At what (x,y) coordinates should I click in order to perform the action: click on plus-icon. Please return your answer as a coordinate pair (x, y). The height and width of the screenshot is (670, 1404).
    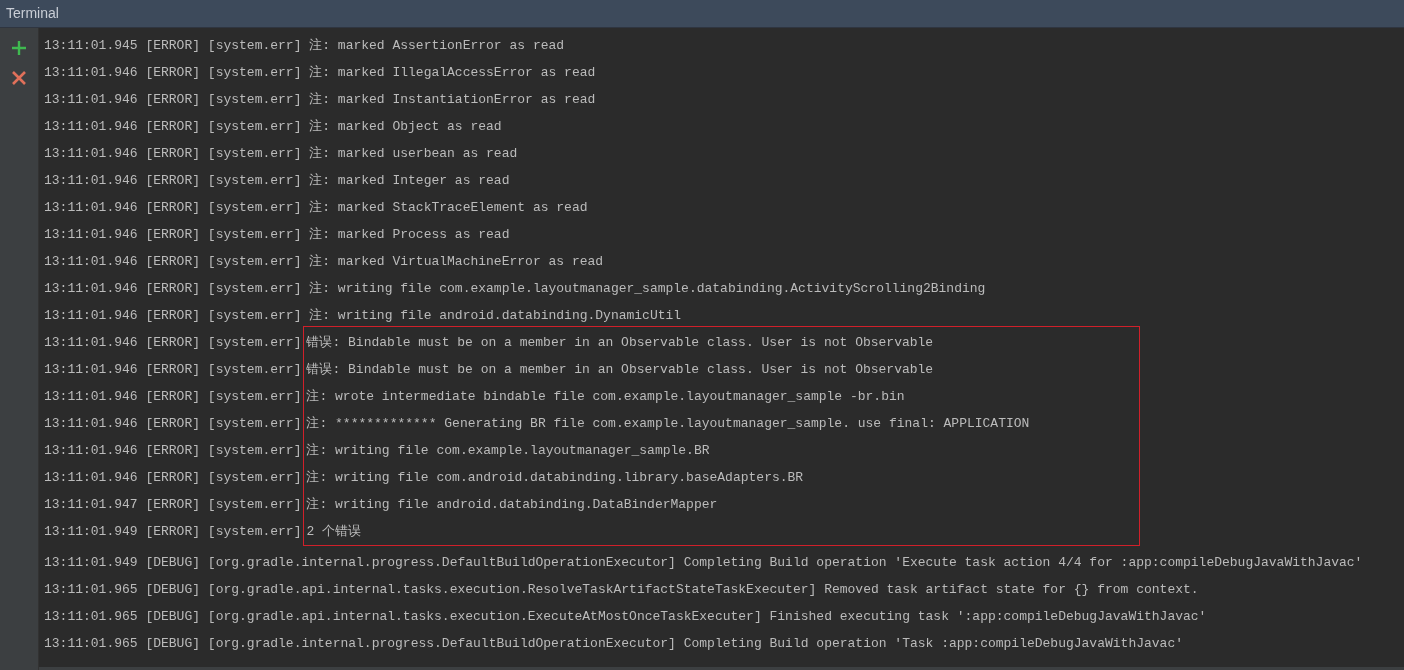
    Looking at the image, I should click on (19, 48).